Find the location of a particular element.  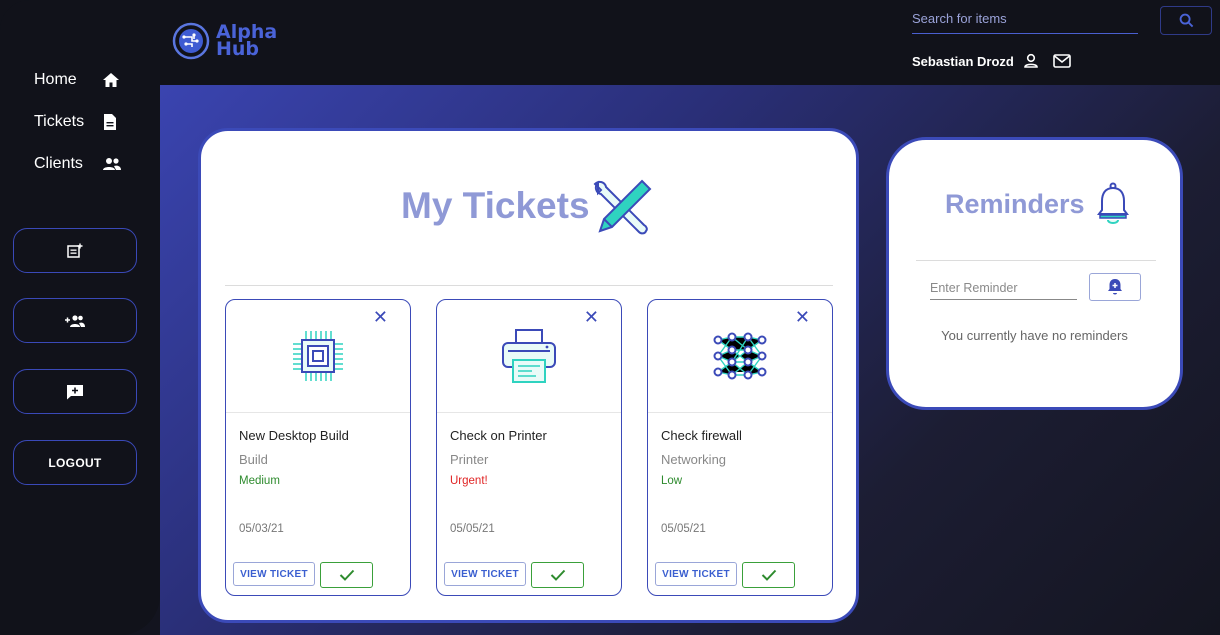

reminder-field is located at coordinates (1003, 288).